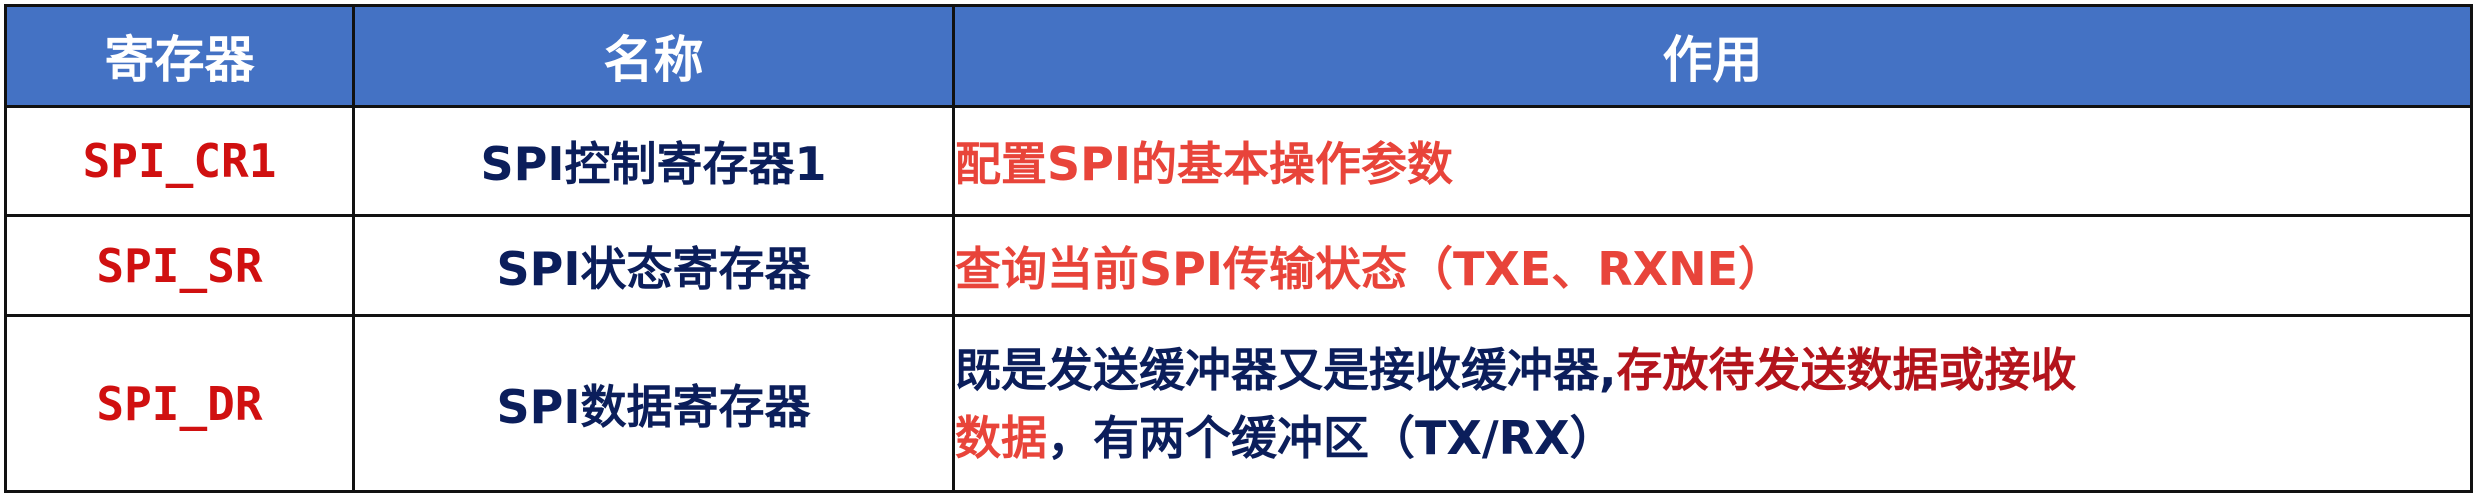 The height and width of the screenshot is (493, 2474). Describe the element at coordinates (179, 161) in the screenshot. I see `register-code: SPI_CR1` at that location.